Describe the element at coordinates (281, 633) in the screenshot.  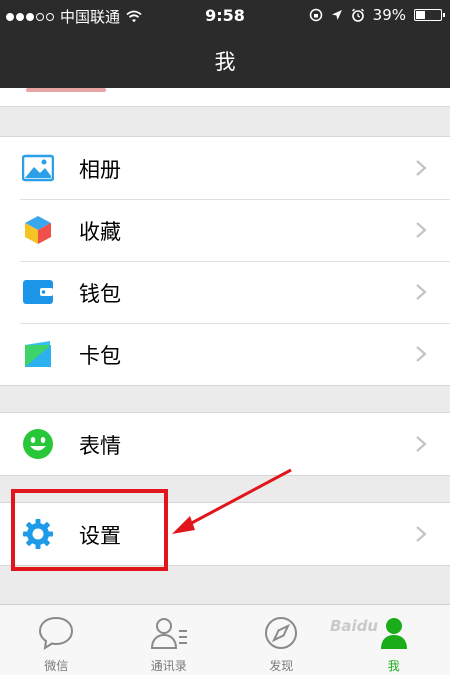
I see `compass-icon` at that location.